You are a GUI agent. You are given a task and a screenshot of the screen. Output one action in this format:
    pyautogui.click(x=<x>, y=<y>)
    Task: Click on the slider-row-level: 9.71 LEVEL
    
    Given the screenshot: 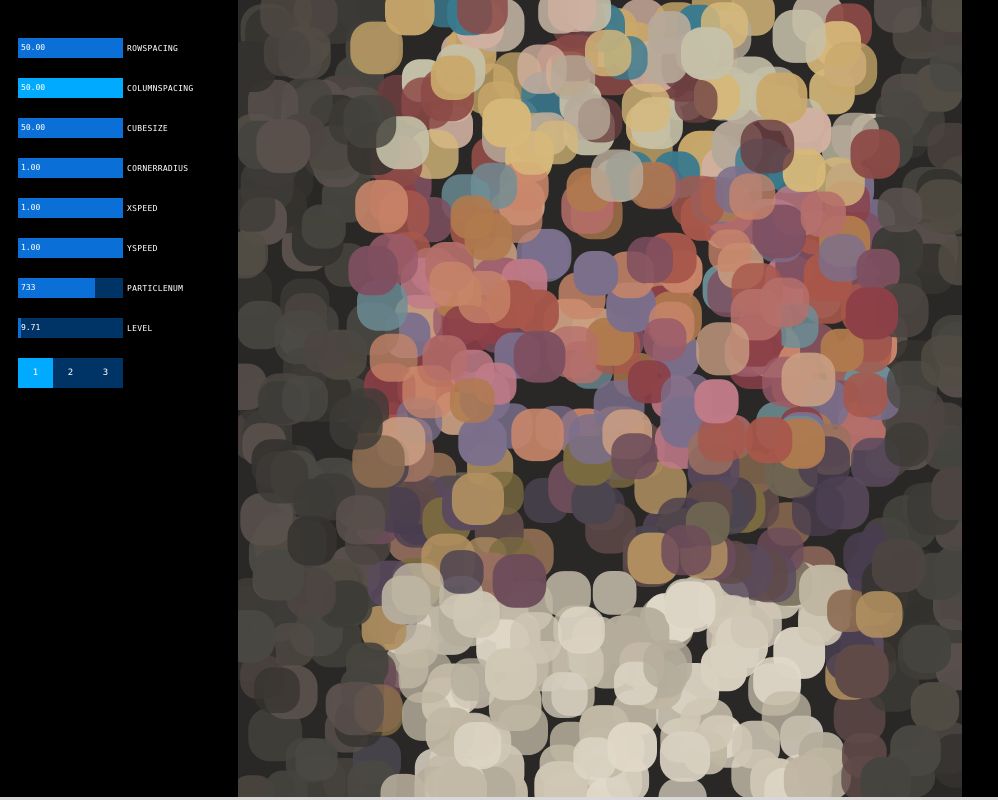 What is the action you would take?
    pyautogui.click(x=85, y=328)
    